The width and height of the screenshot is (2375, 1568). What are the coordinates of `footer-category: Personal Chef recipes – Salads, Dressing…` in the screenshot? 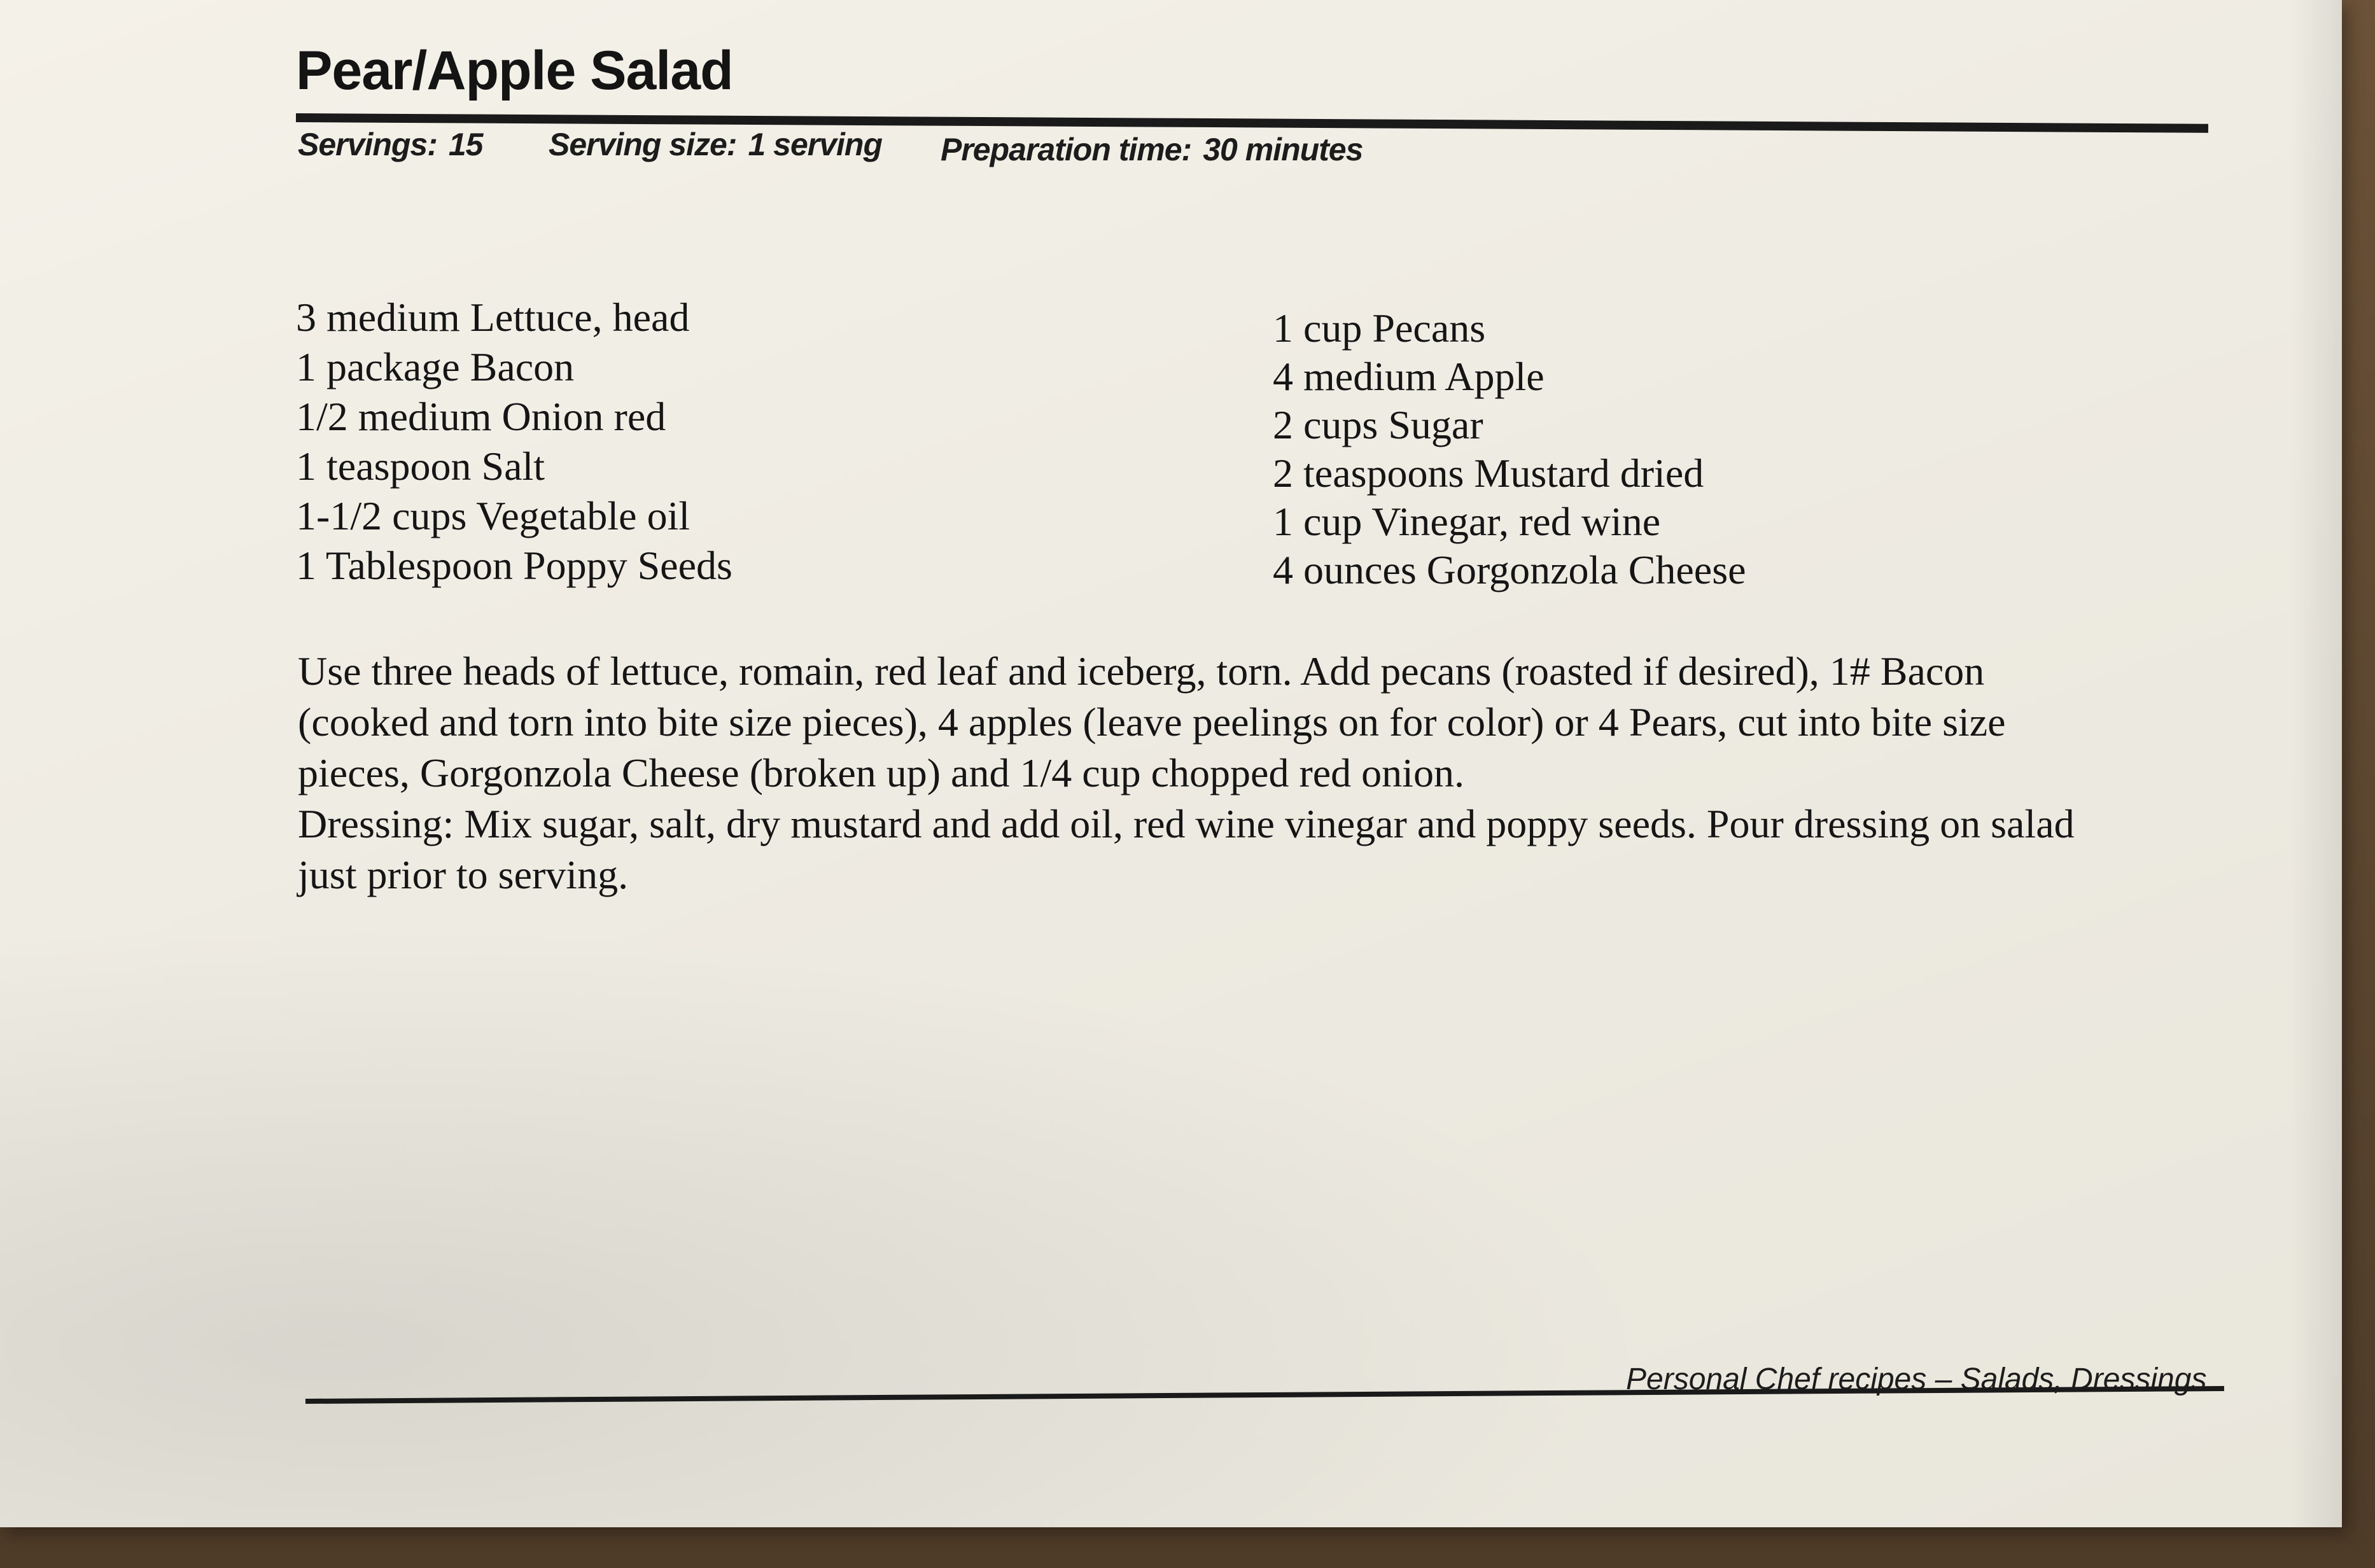 It's located at (1916, 1379).